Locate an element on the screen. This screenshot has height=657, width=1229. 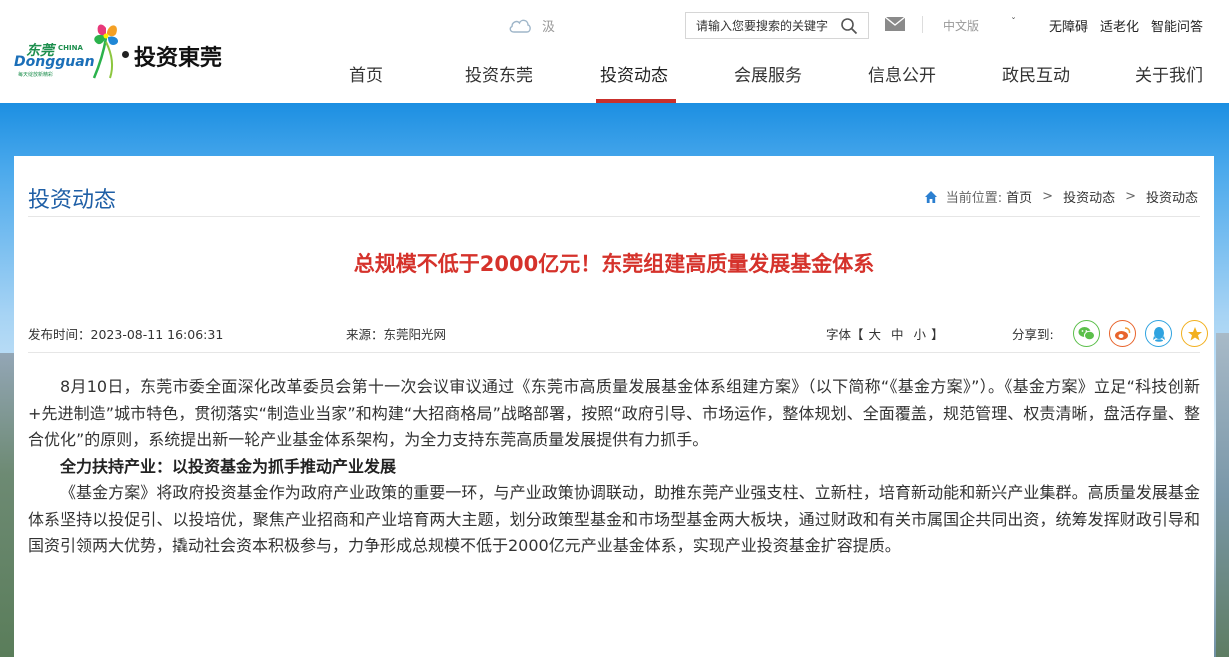
publish-info: 发布时间：2023-08-11 16:06:31 is located at coordinates (125, 333).